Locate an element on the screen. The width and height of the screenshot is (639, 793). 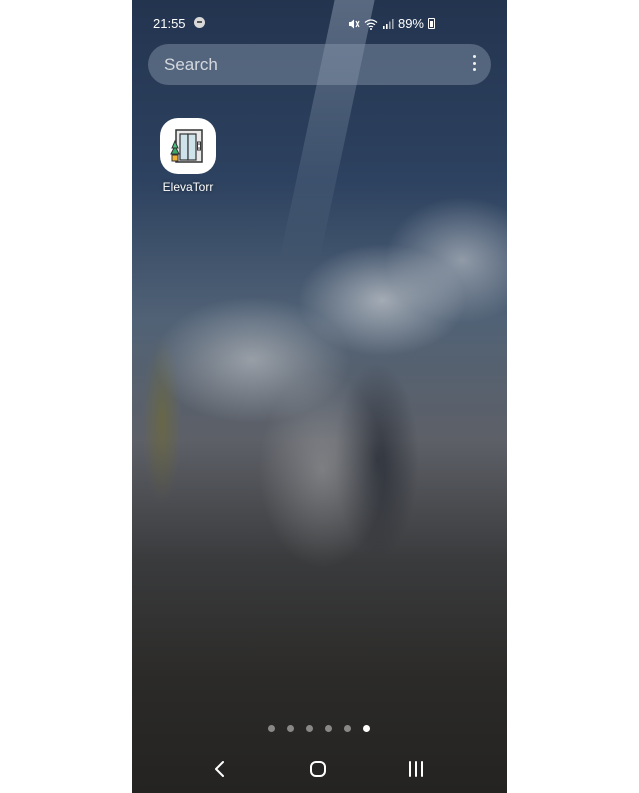
home-icon is located at coordinates (318, 769).